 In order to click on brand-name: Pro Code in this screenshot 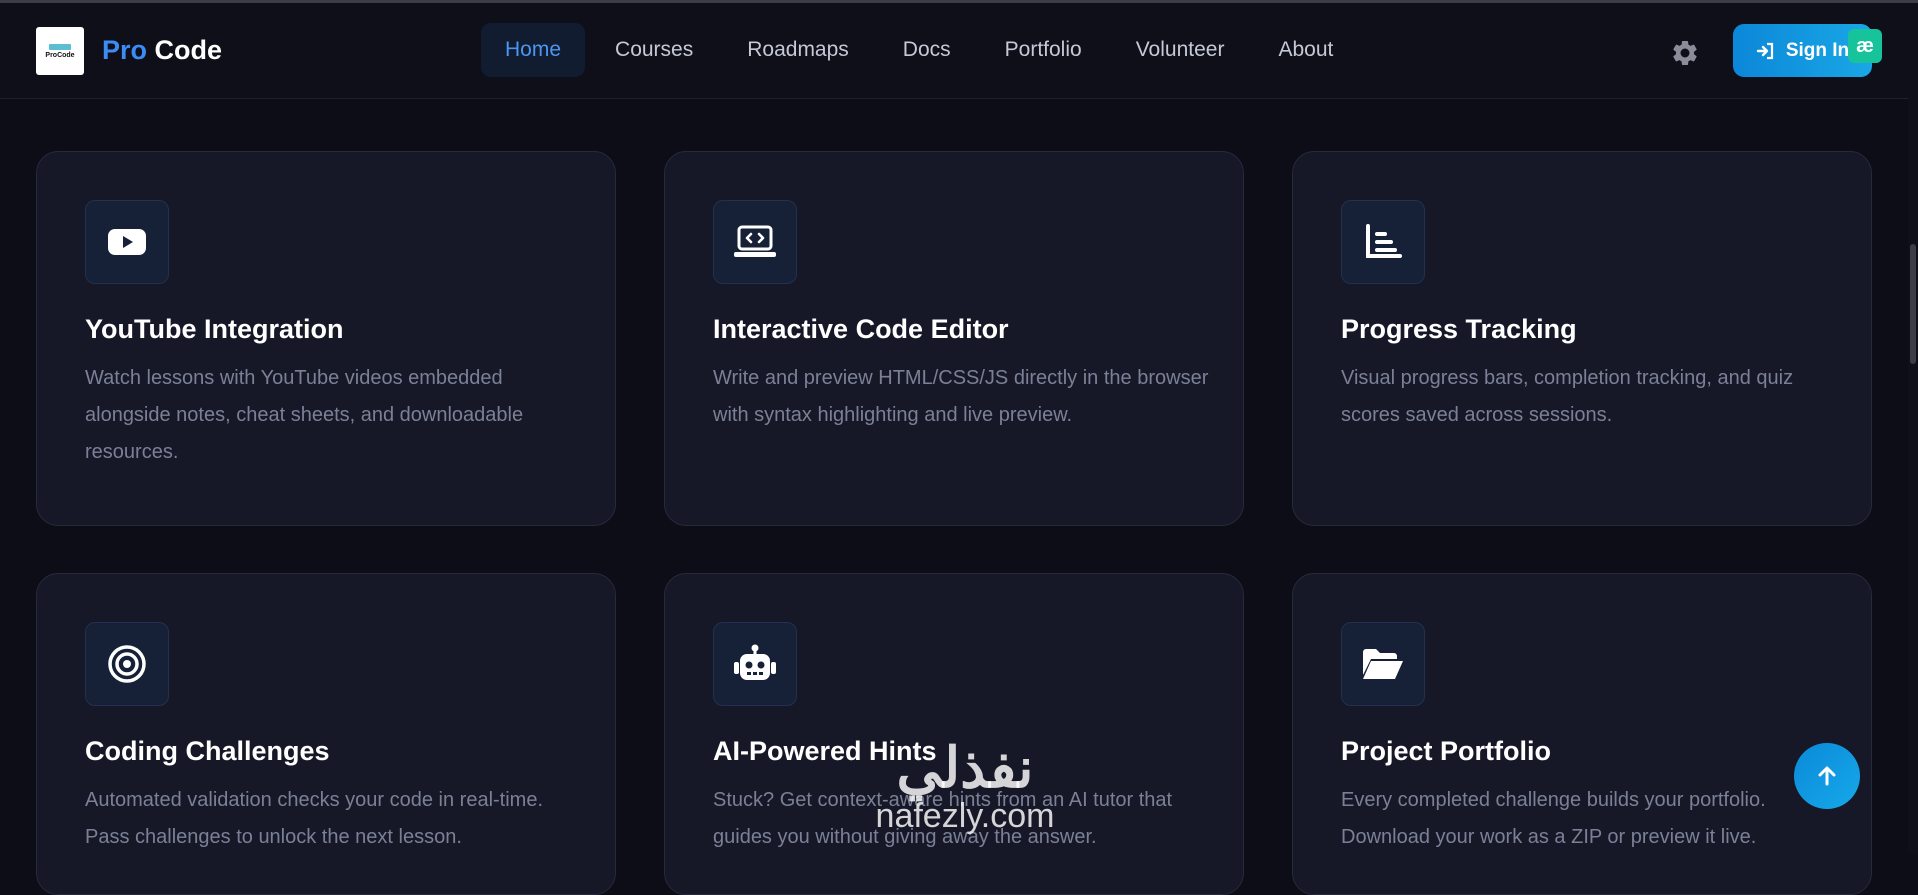, I will do `click(162, 50)`.